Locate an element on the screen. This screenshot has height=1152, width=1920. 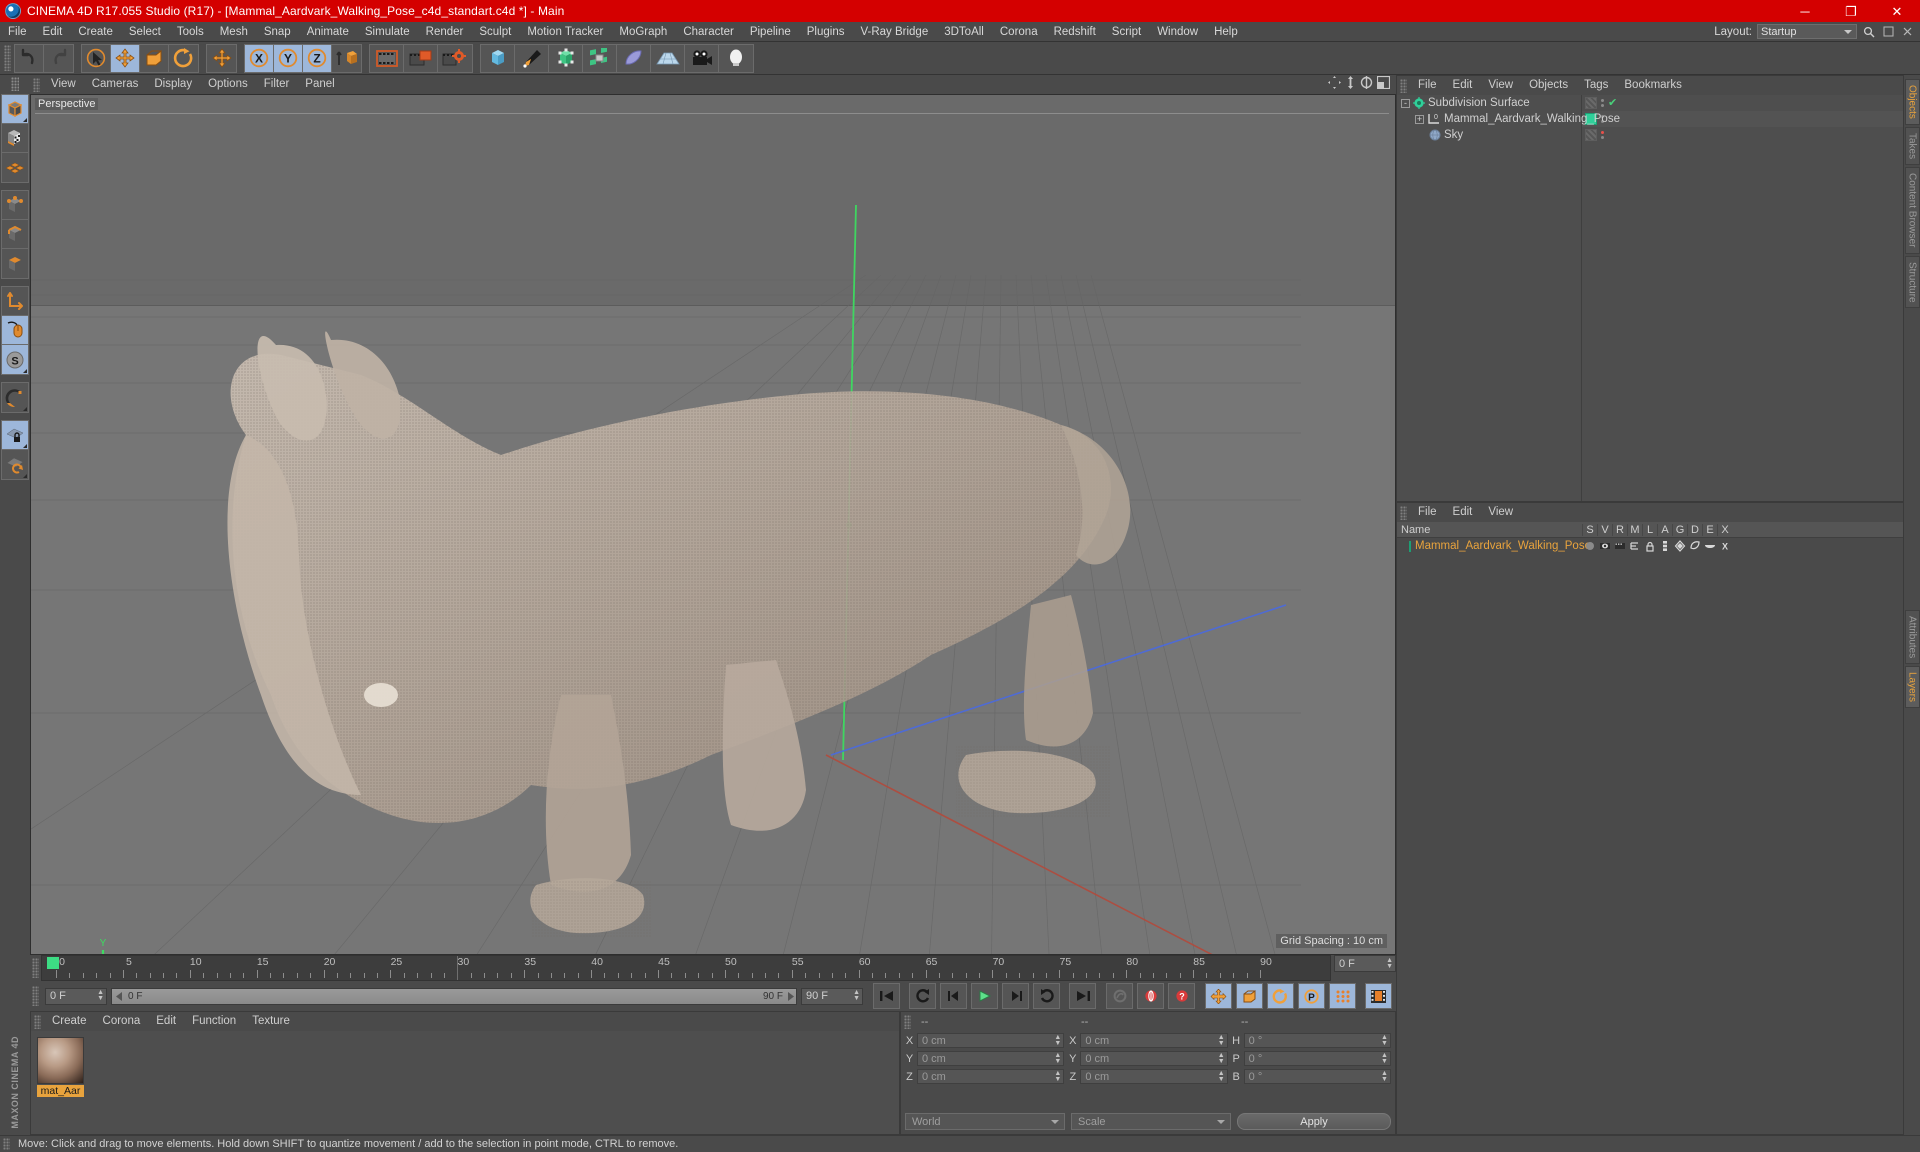
current-frame-marker is located at coordinates (53, 963).